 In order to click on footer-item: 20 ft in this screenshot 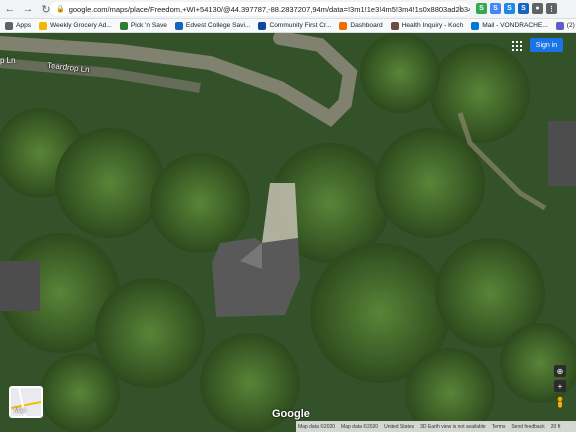, I will do `click(555, 426)`.